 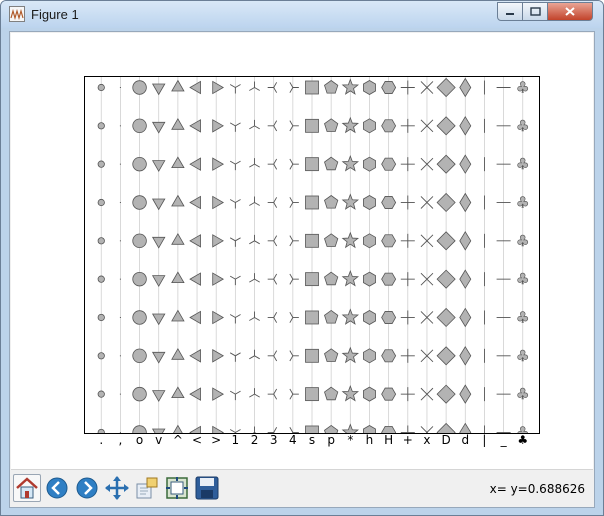 I want to click on subplots-icon, so click(x=177, y=488).